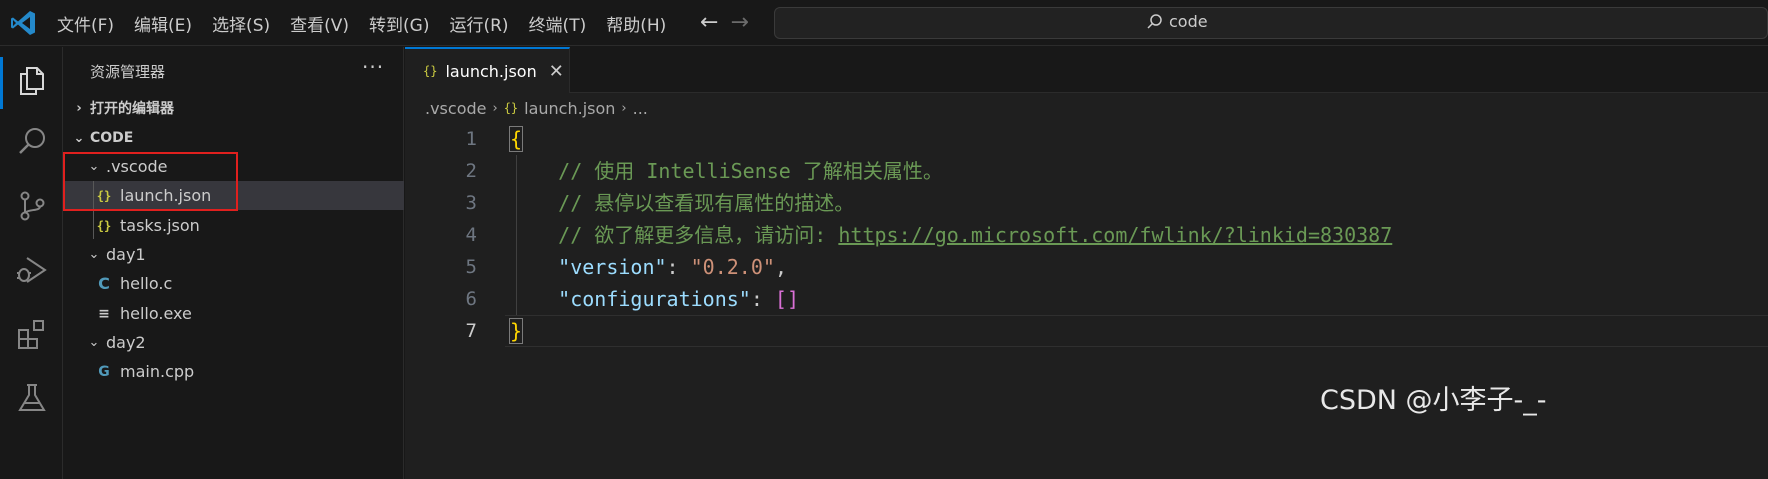 The image size is (1768, 479). What do you see at coordinates (234, 225) in the screenshot?
I see `tree-file: {} tasks.json` at bounding box center [234, 225].